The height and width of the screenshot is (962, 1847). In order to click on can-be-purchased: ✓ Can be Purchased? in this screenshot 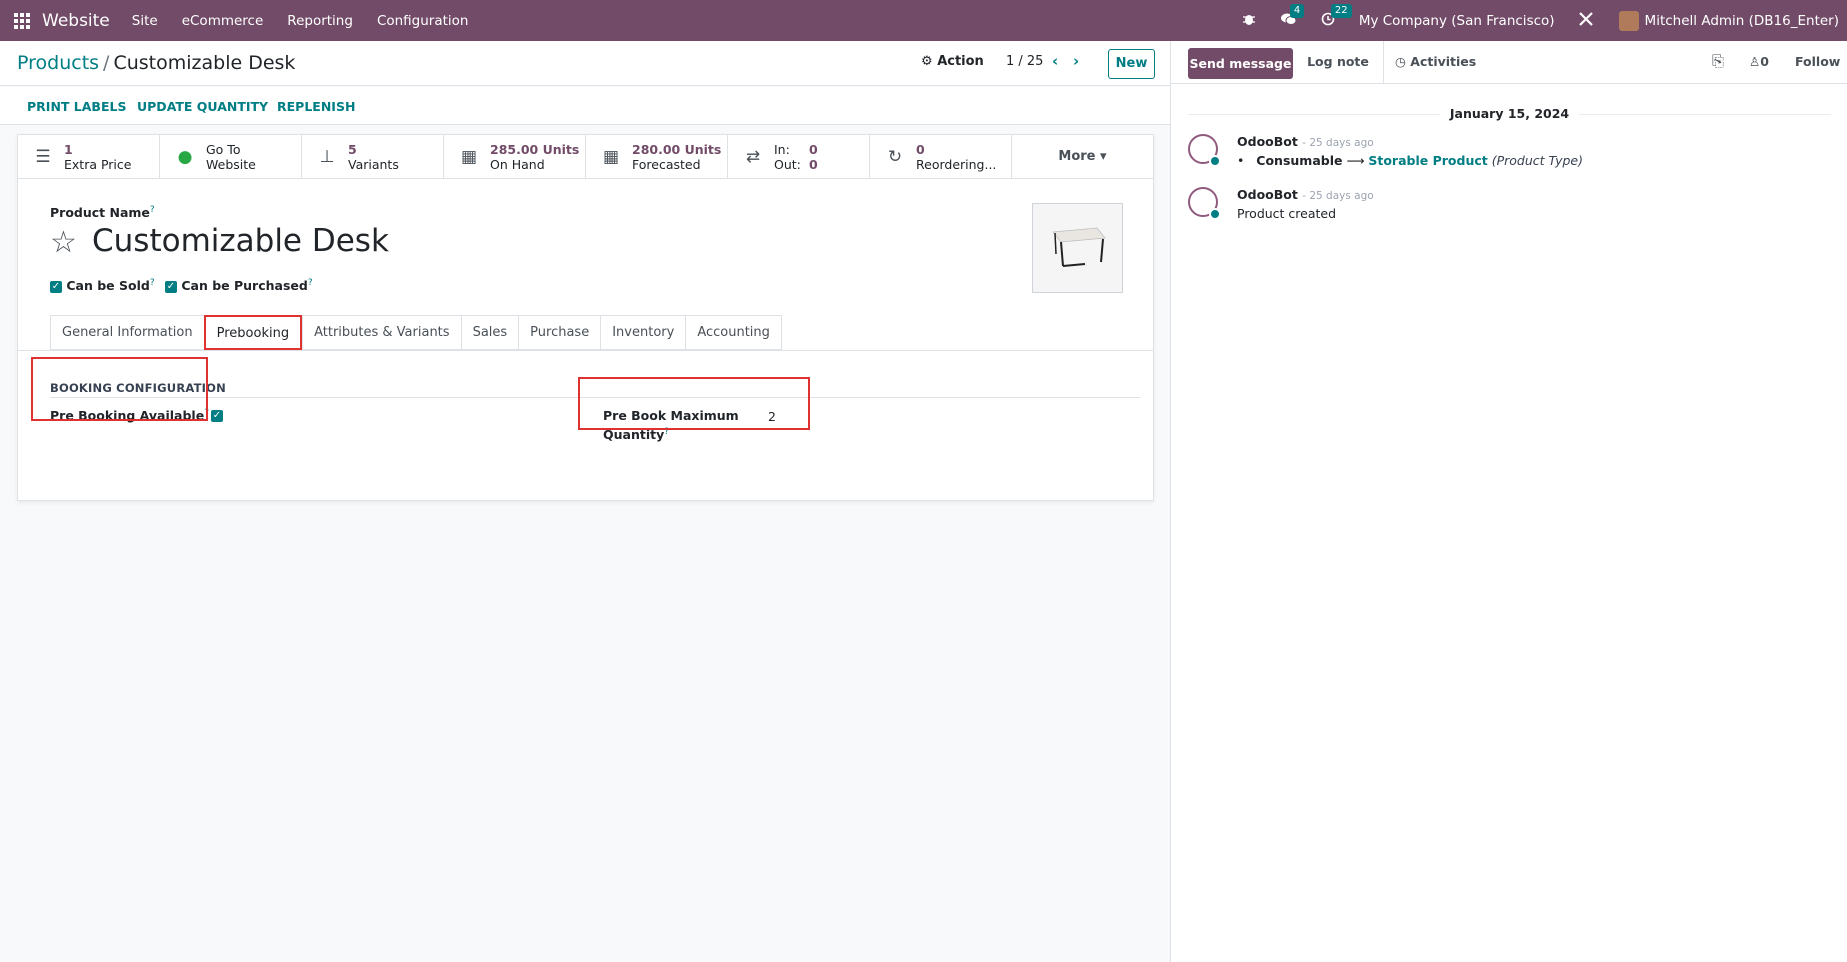, I will do `click(239, 285)`.